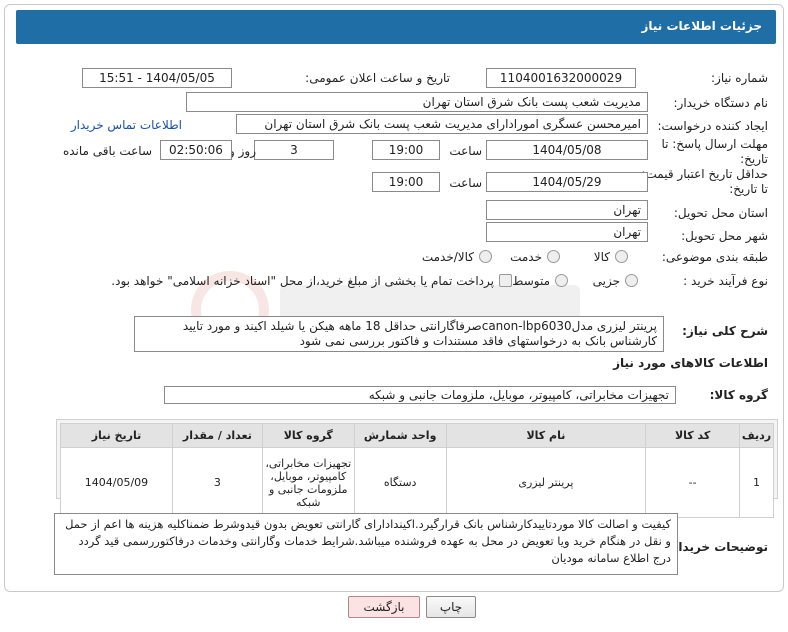 The width and height of the screenshot is (788, 632). Describe the element at coordinates (485, 256) in the screenshot. I see `category-radio-both` at that location.